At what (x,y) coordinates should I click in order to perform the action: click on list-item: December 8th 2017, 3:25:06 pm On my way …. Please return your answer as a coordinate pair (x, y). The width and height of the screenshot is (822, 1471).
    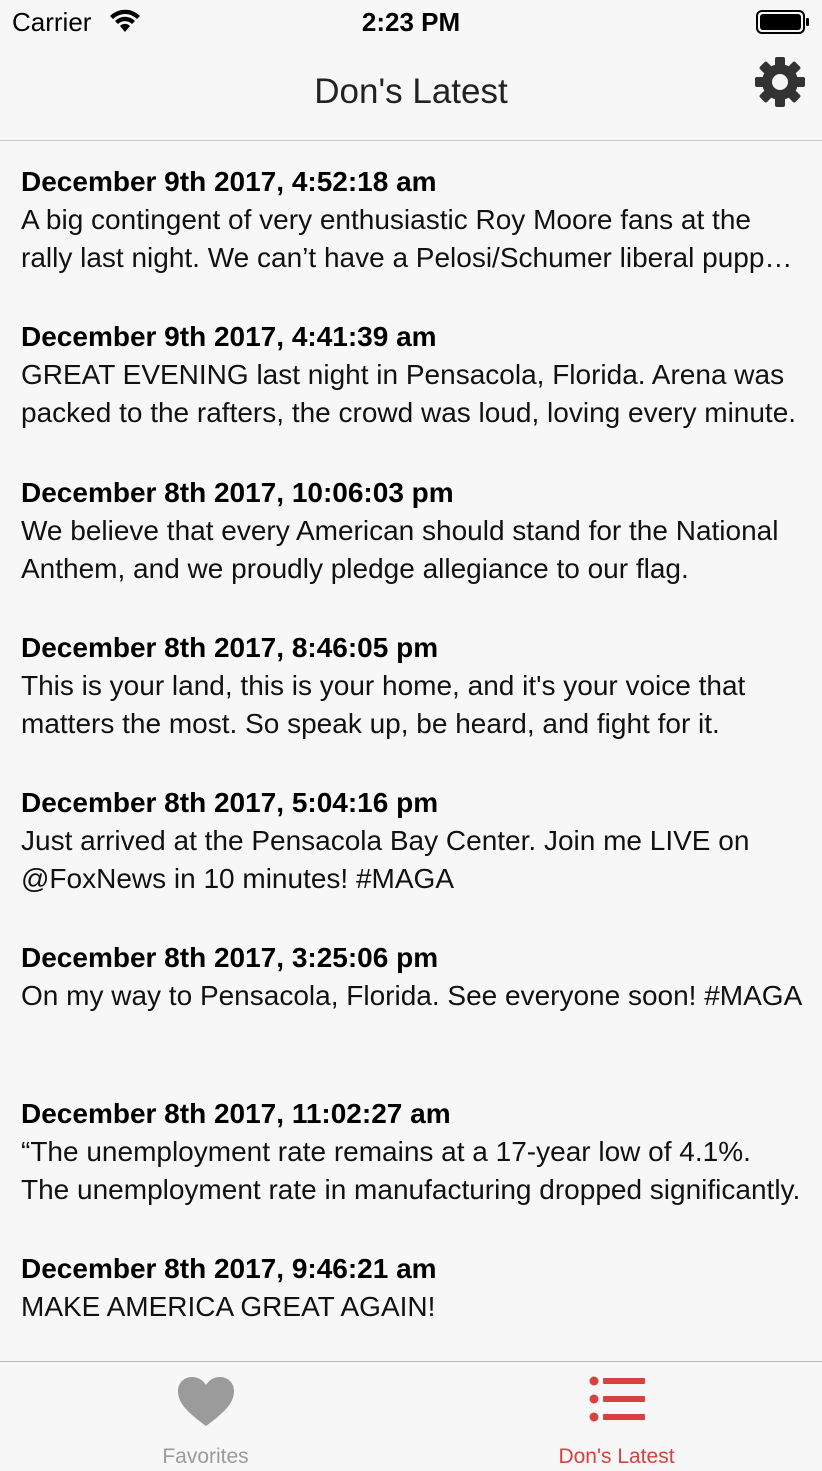
    Looking at the image, I should click on (413, 977).